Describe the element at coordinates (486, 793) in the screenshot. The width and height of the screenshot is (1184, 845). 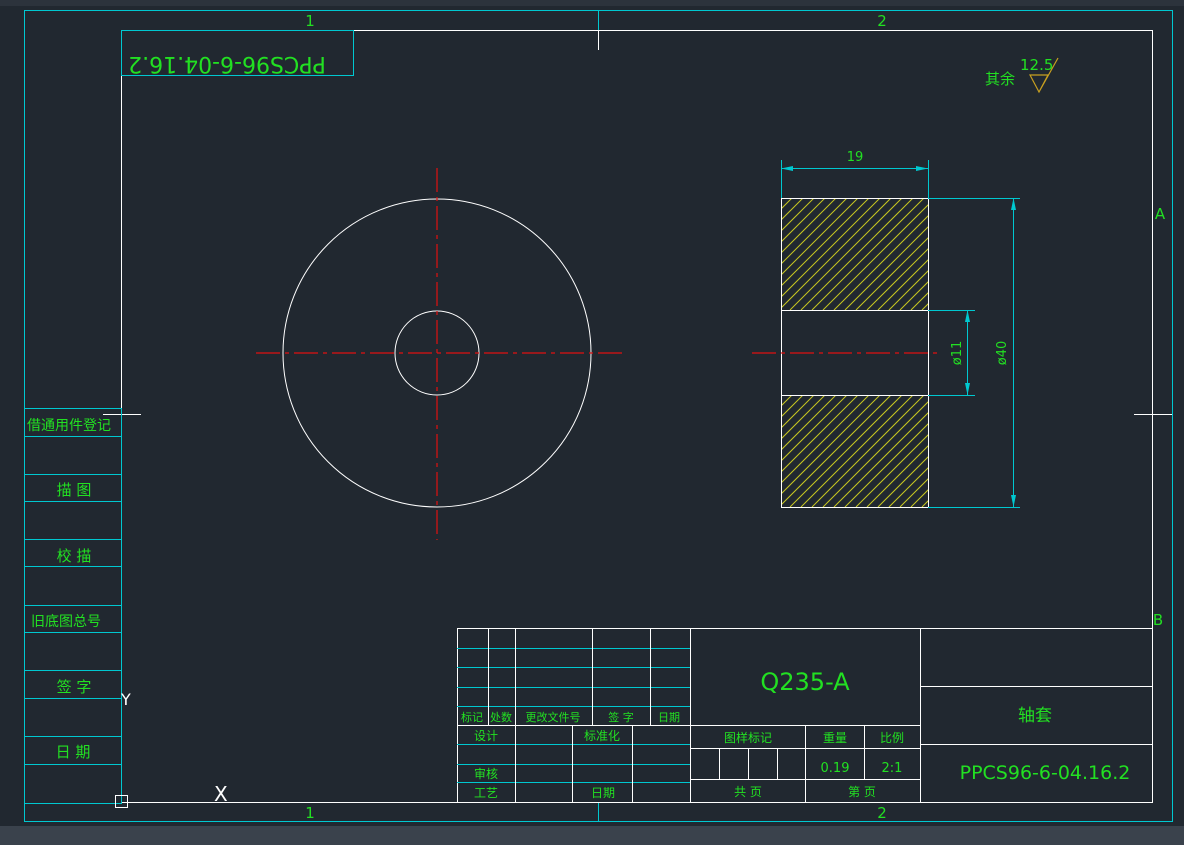
I see `label-process: 工艺` at that location.